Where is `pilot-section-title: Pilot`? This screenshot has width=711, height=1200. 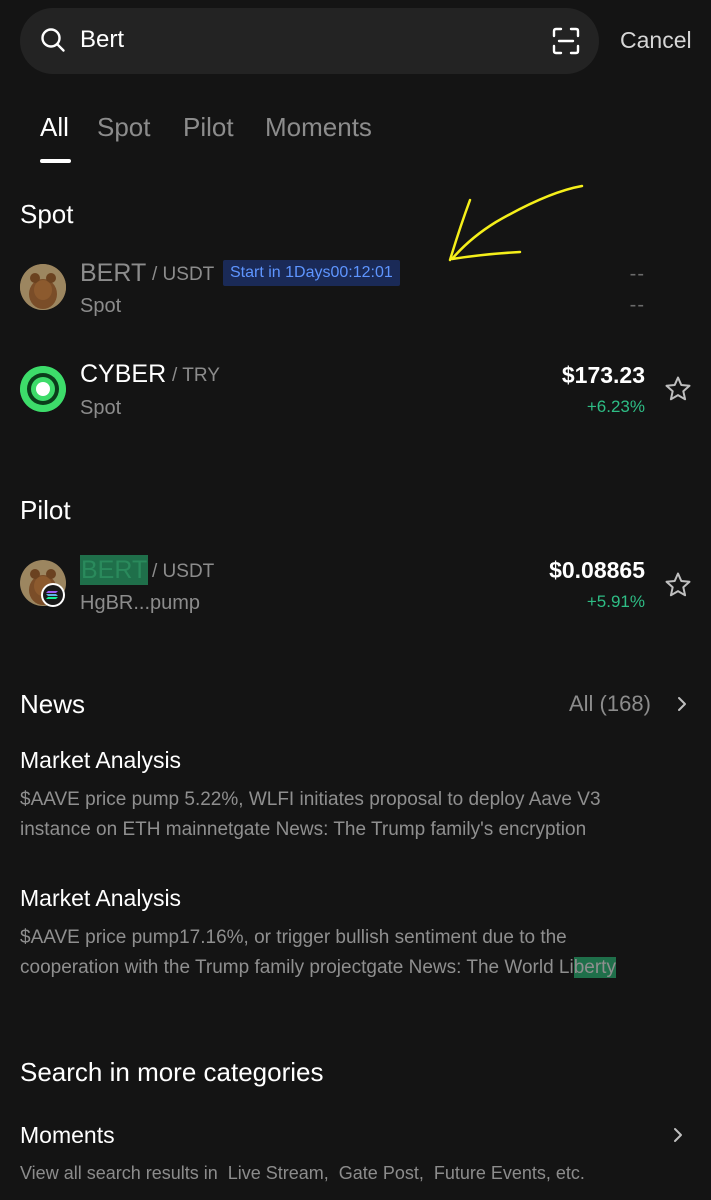 pilot-section-title: Pilot is located at coordinates (45, 510).